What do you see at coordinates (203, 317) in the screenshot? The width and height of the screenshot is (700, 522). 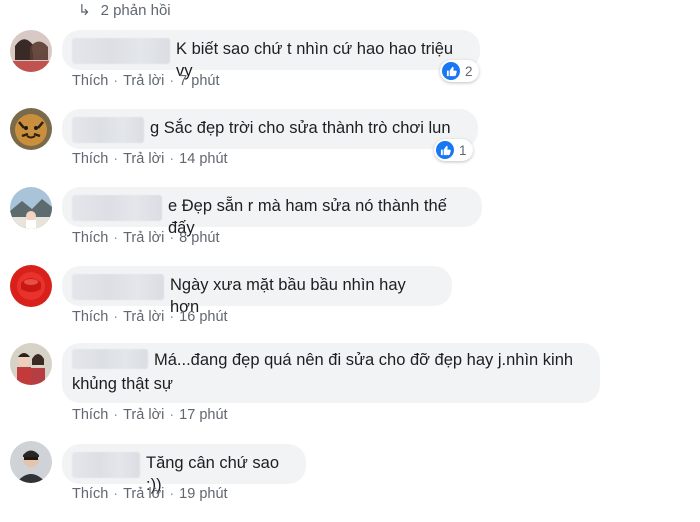 I see `comment-timestamp: 16 phút` at bounding box center [203, 317].